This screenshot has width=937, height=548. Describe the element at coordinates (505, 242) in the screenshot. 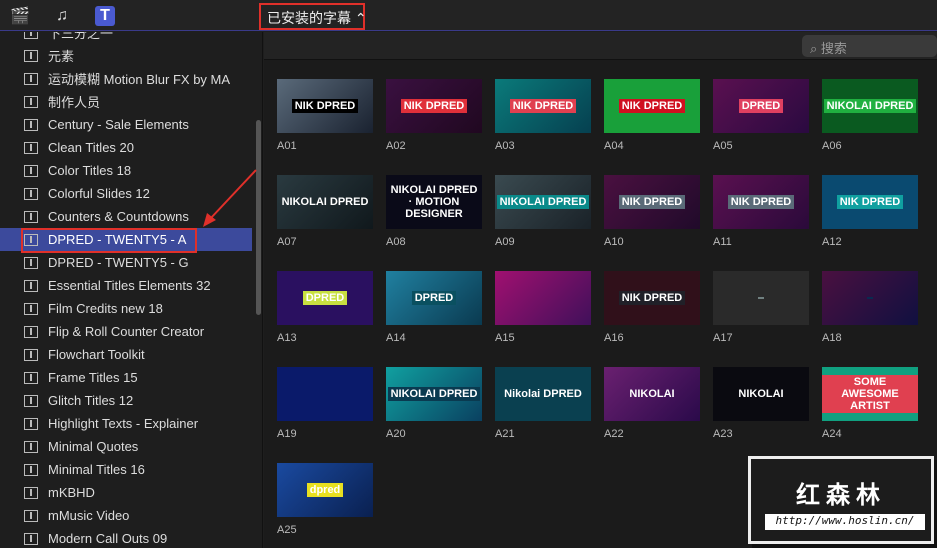

I see `thumbnail-label: A09` at that location.